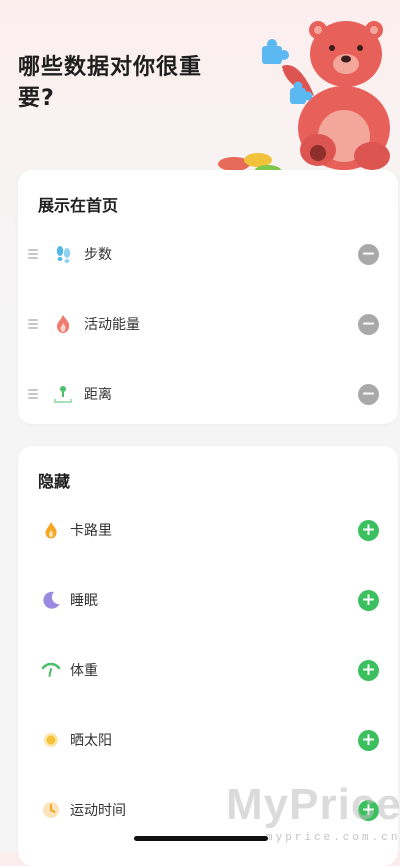 The image size is (400, 866). I want to click on distance-icon, so click(63, 394).